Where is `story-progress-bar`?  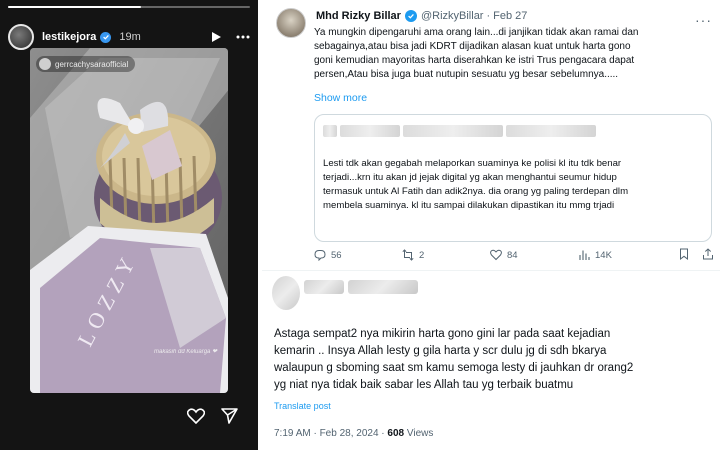 story-progress-bar is located at coordinates (129, 7).